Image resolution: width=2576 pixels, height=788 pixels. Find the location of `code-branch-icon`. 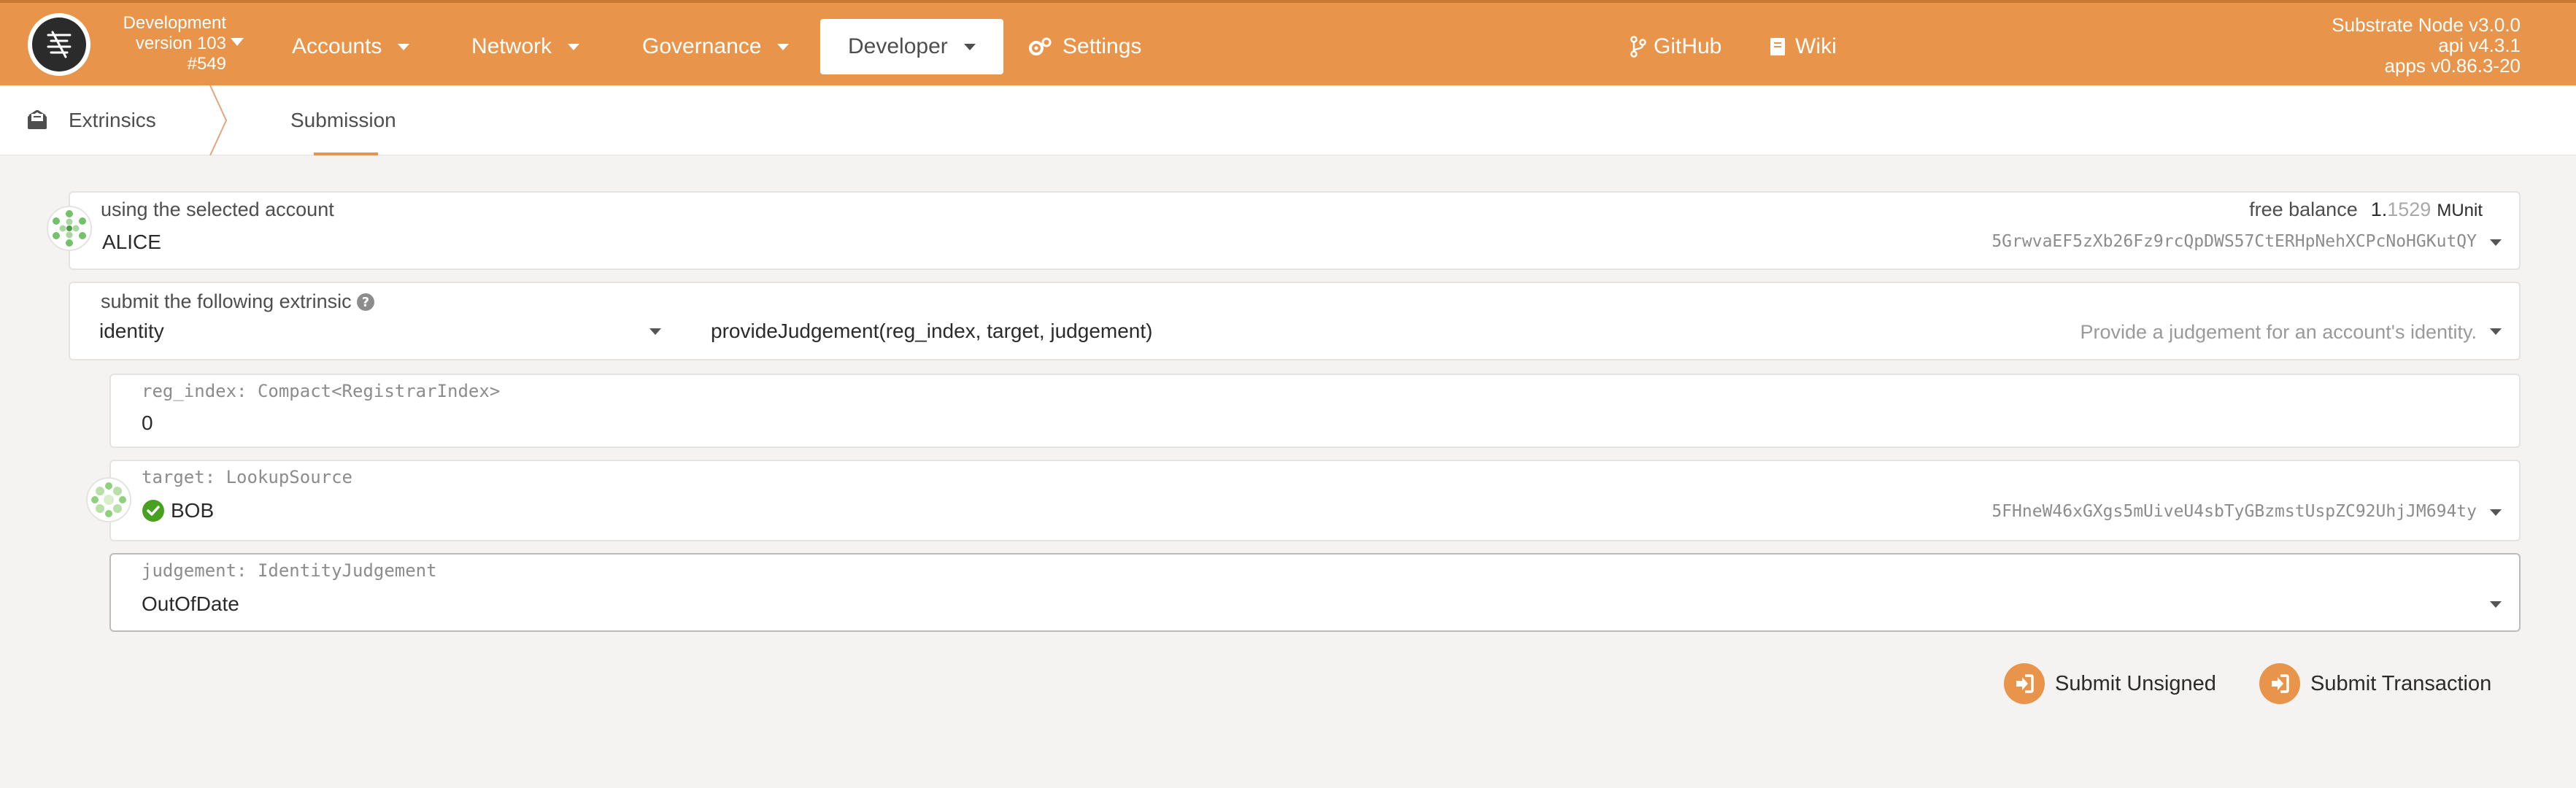

code-branch-icon is located at coordinates (1638, 47).